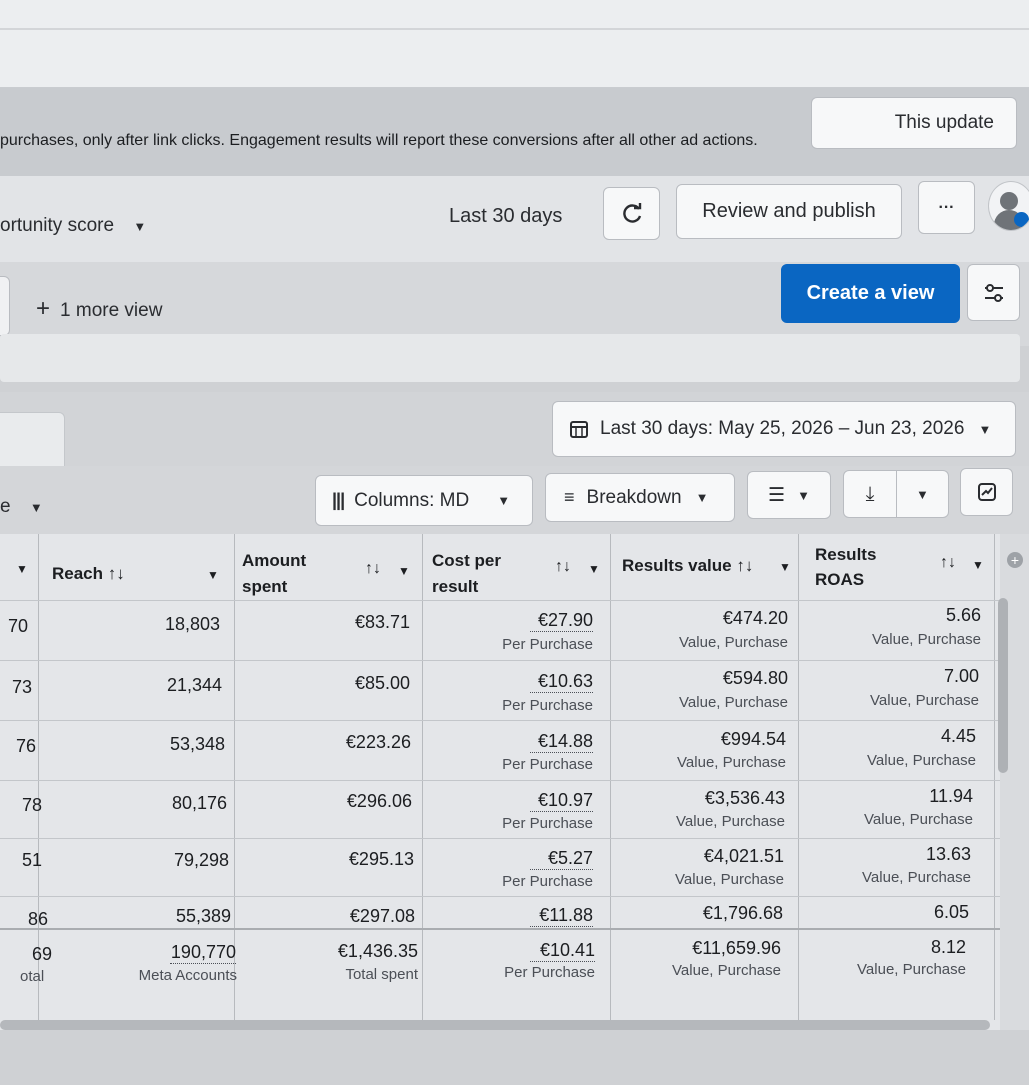  Describe the element at coordinates (466, 573) in the screenshot. I see `header-cost-per-result-label: Cost per result` at that location.